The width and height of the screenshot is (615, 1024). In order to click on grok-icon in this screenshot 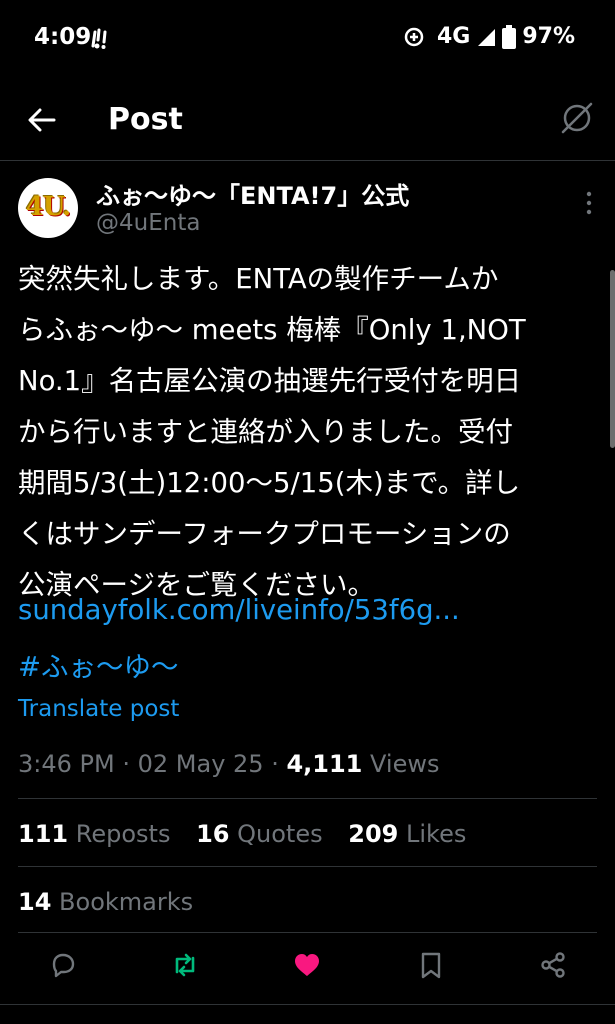, I will do `click(577, 118)`.